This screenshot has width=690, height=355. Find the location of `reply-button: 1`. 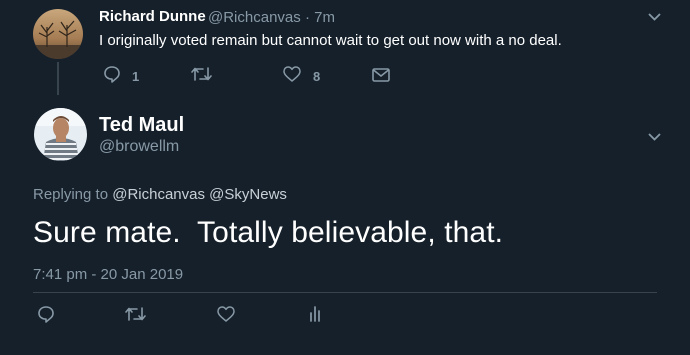

reply-button: 1 is located at coordinates (121, 76).